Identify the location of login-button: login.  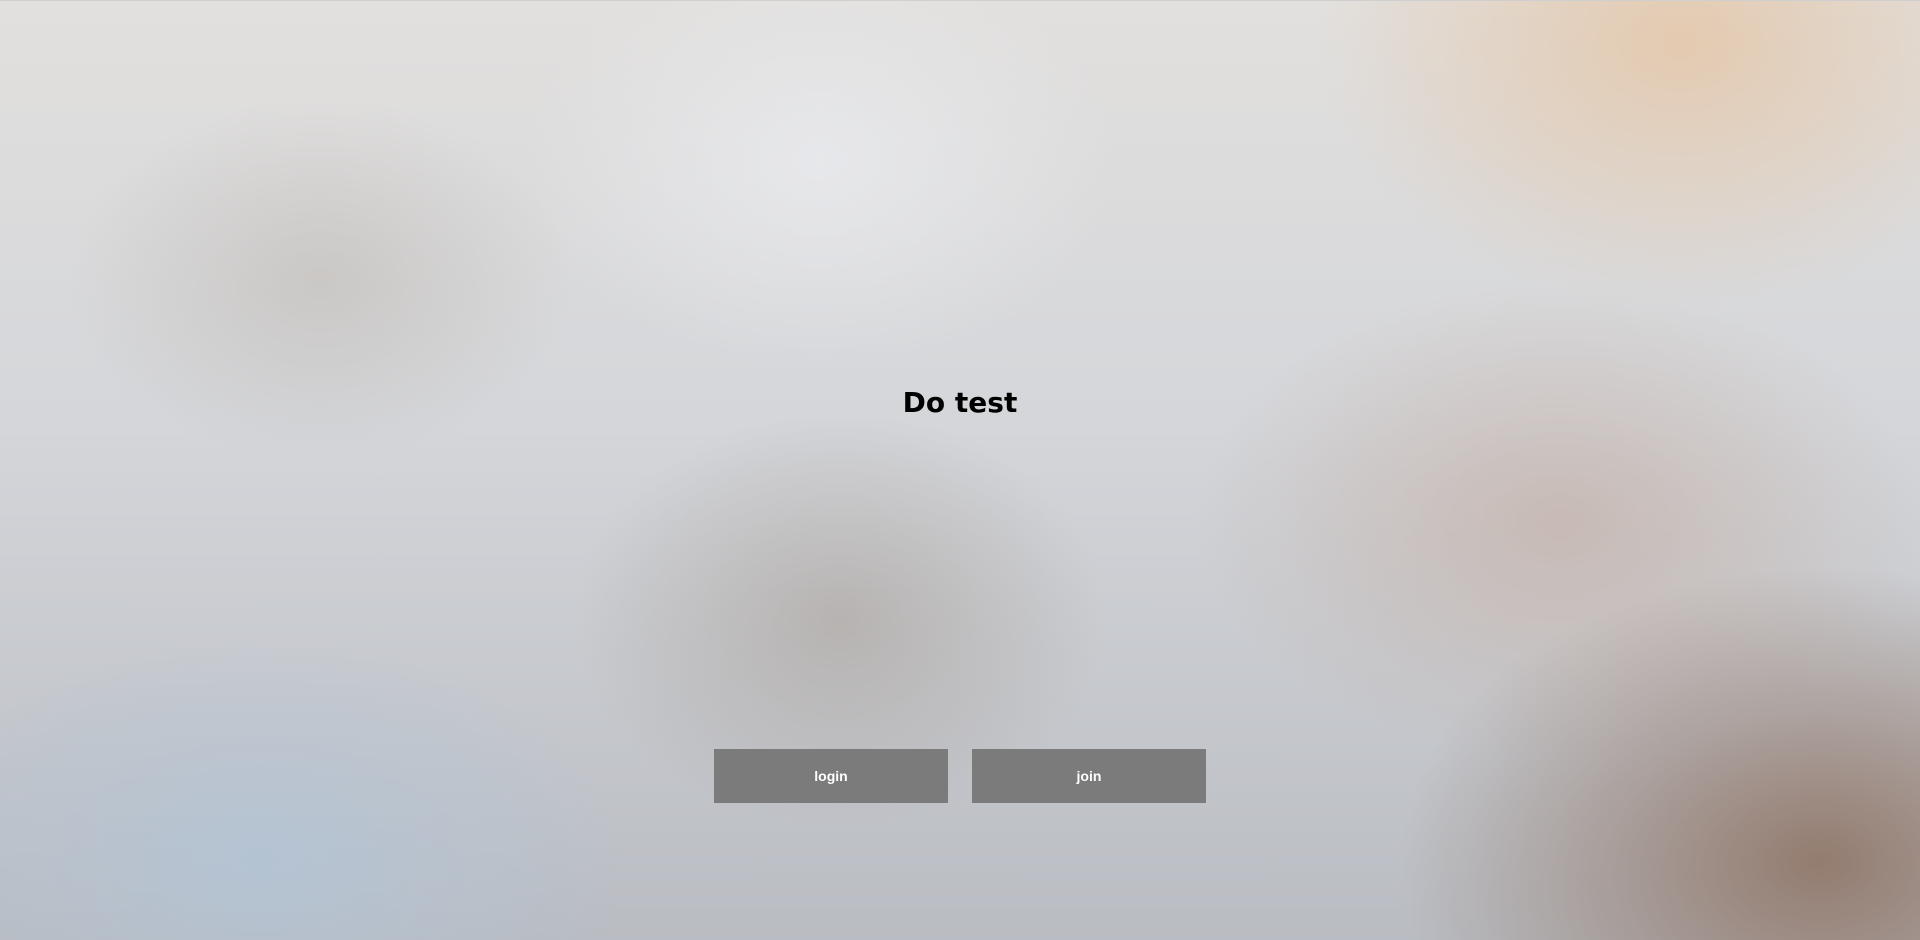
(831, 776).